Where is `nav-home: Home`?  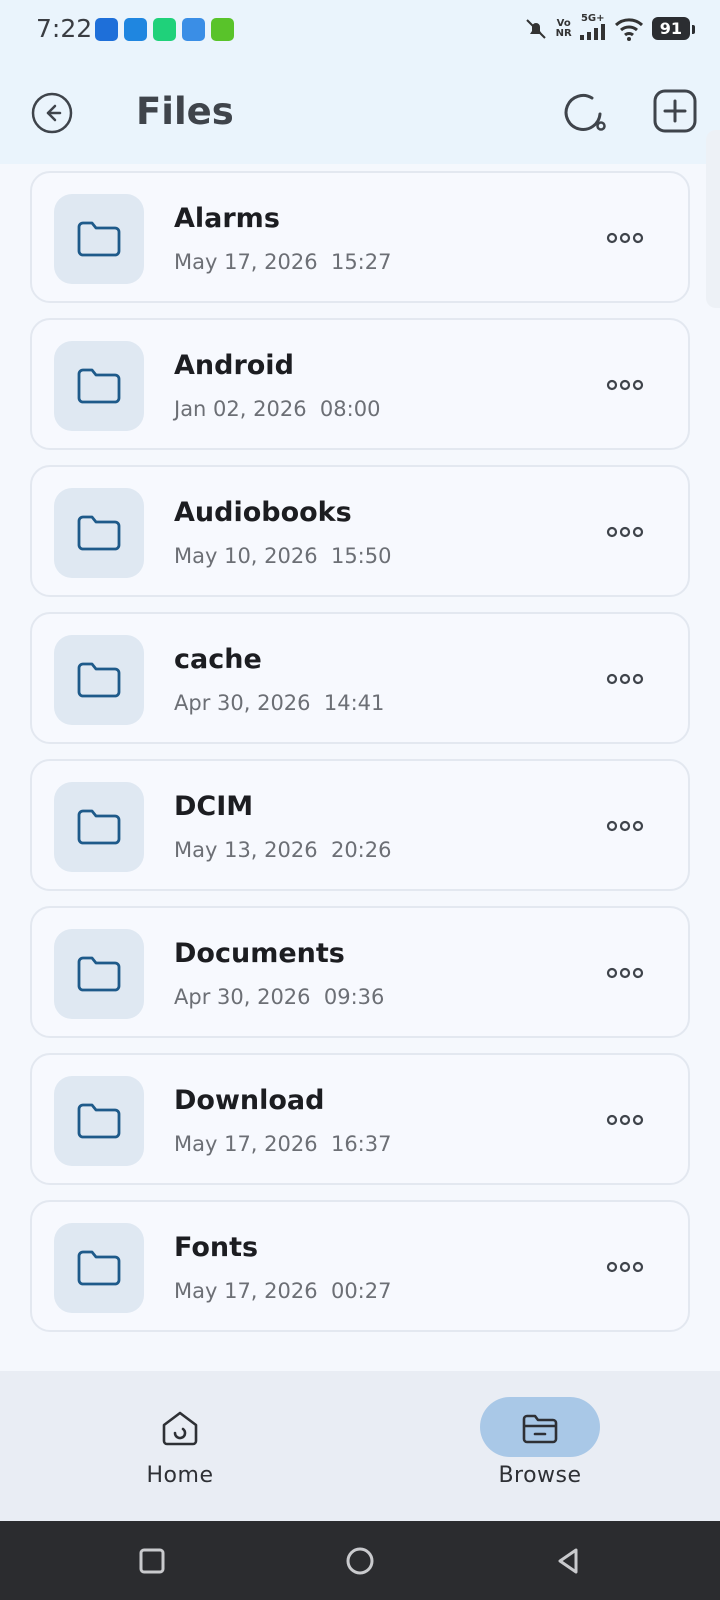
nav-home: Home is located at coordinates (180, 1447).